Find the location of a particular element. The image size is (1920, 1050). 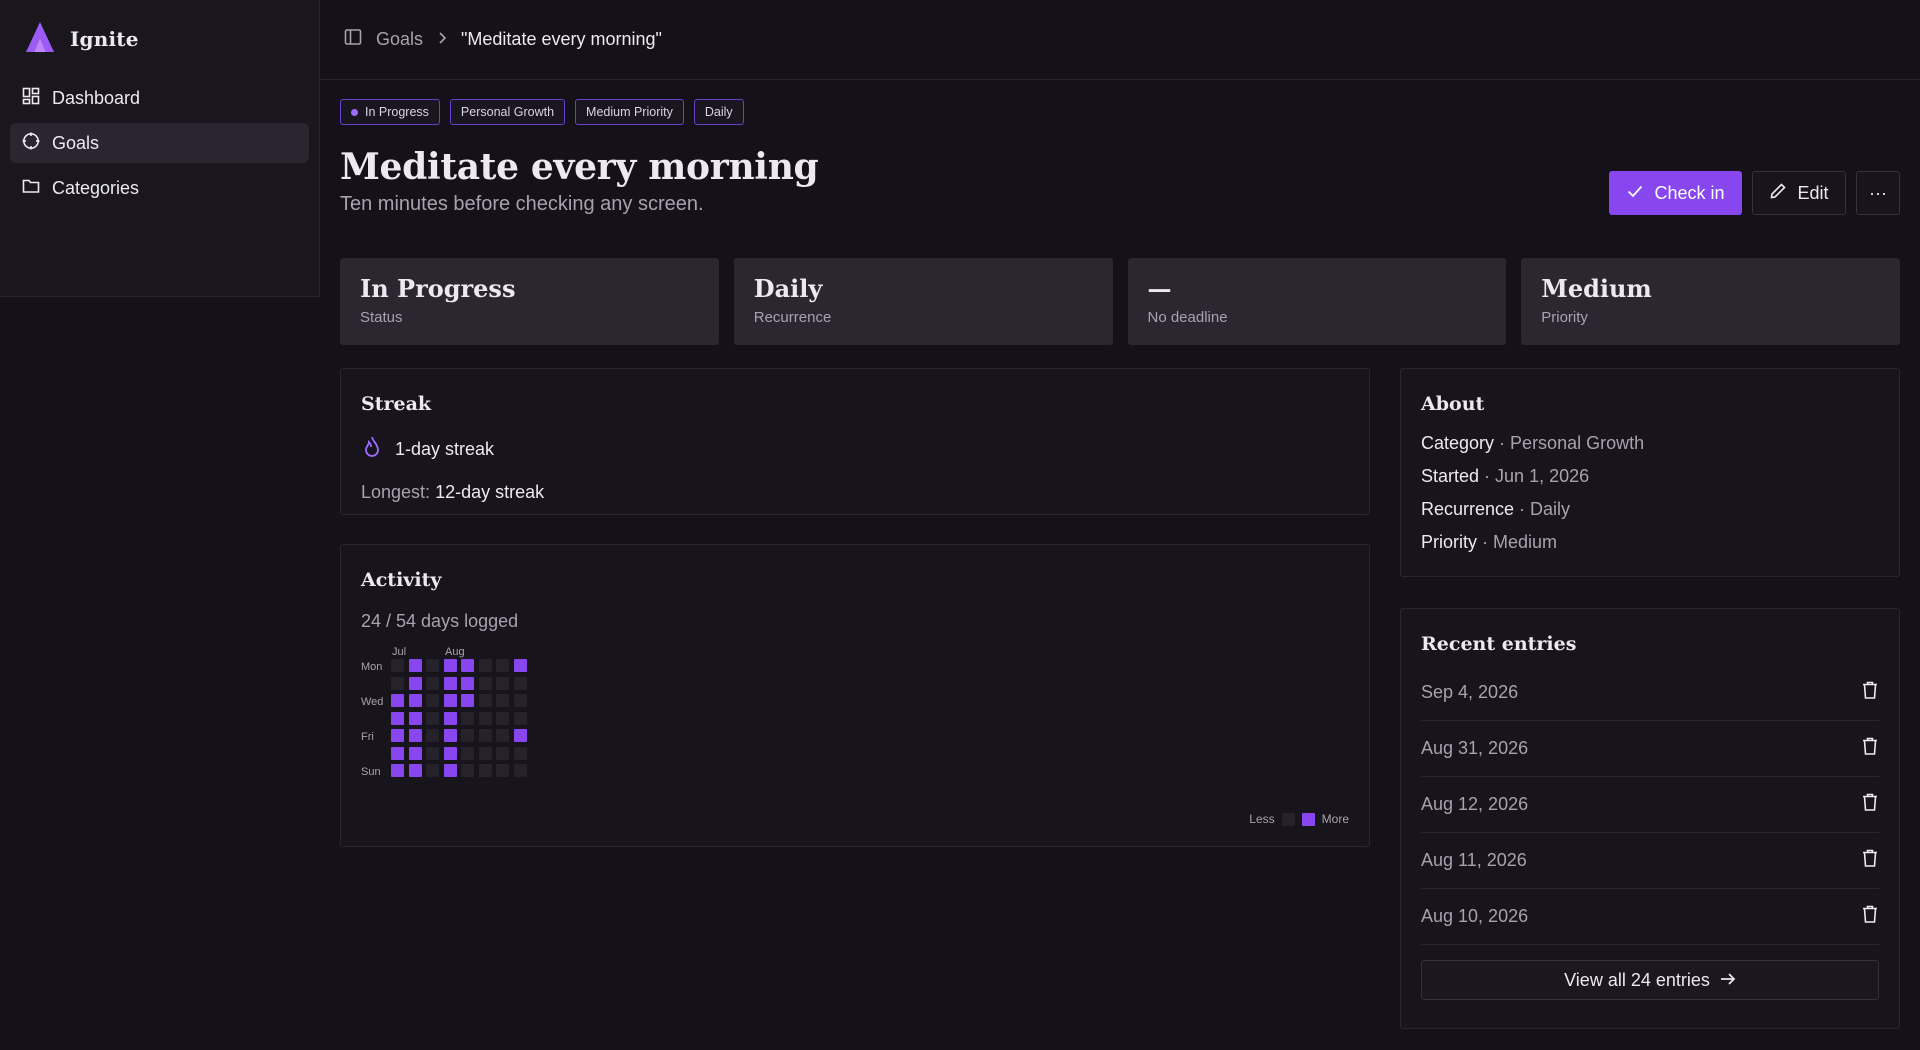

pencil-icon is located at coordinates (1778, 193).